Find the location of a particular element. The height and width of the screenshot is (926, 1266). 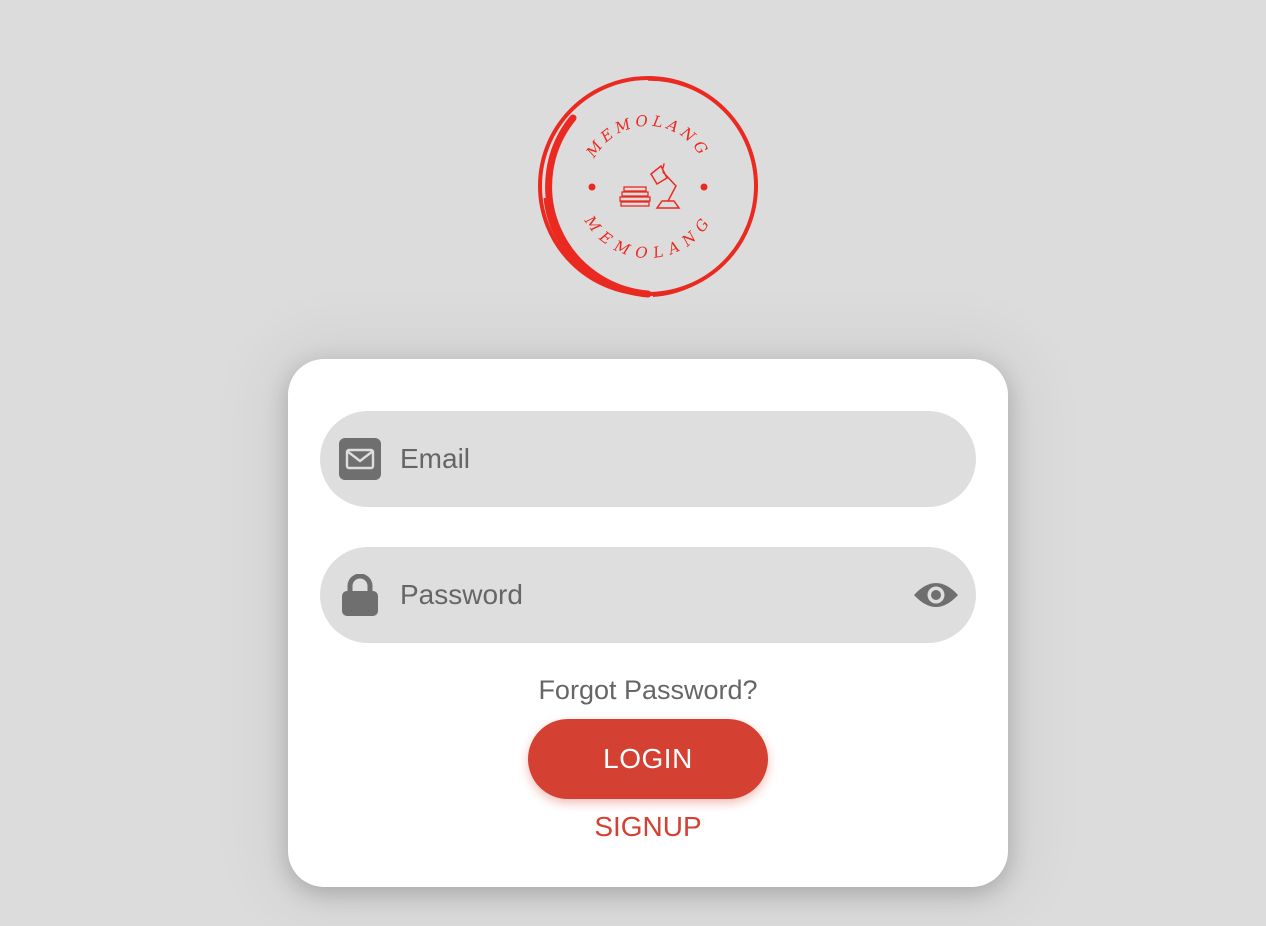

email-field is located at coordinates (648, 459).